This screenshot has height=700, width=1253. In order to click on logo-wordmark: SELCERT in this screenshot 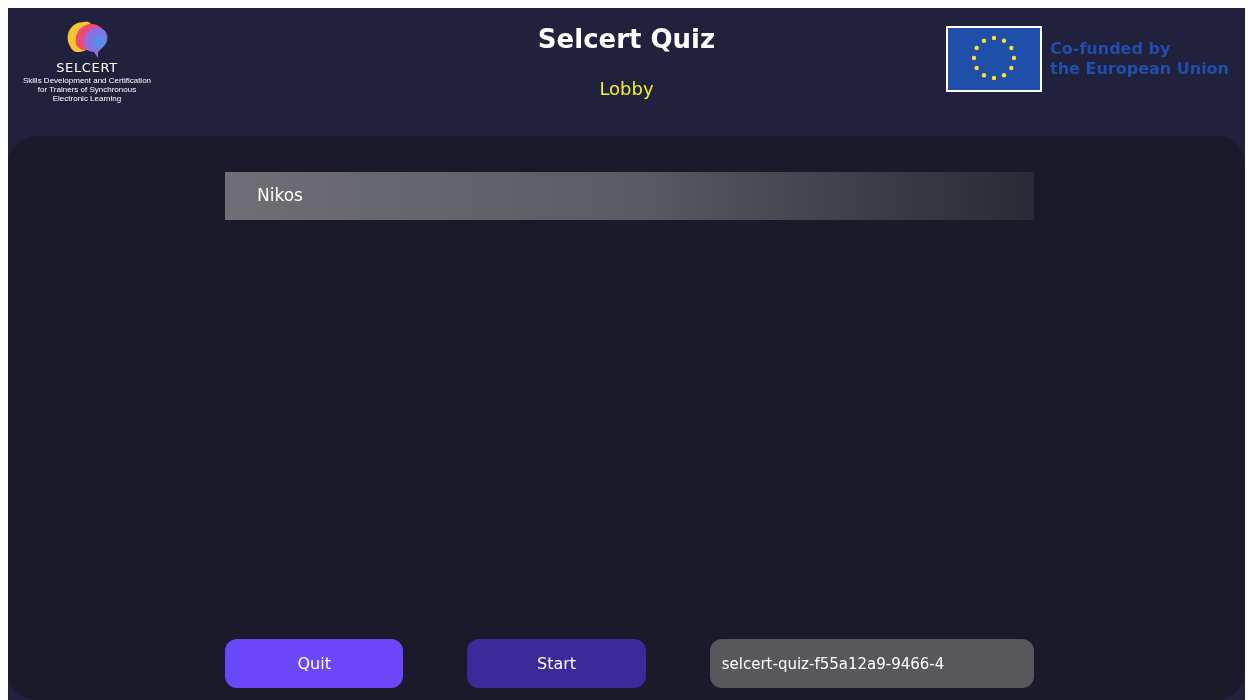, I will do `click(87, 68)`.